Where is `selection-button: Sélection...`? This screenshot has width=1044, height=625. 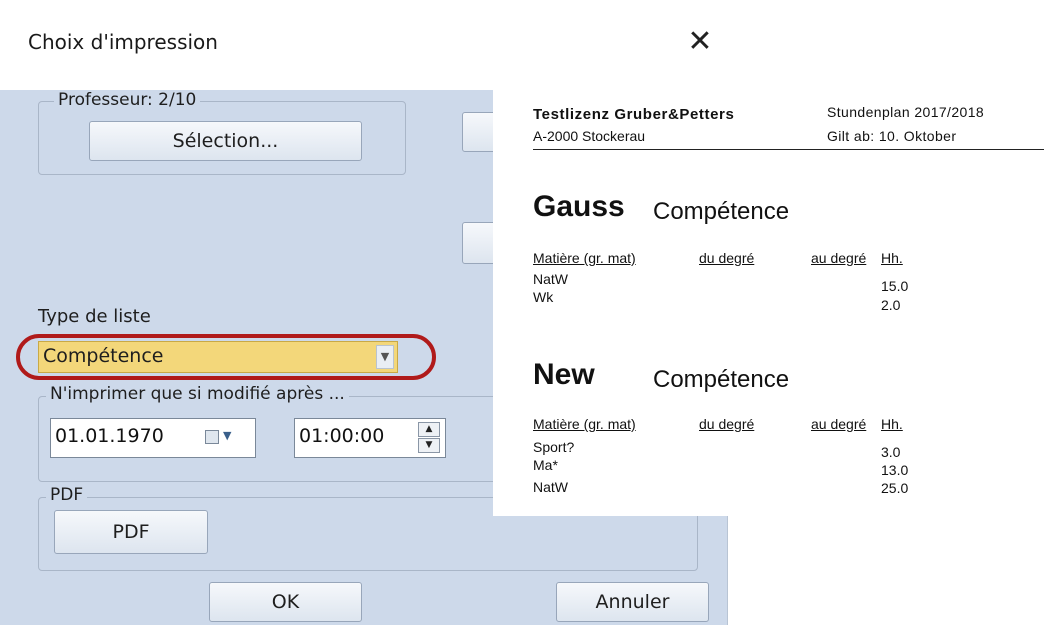
selection-button: Sélection... is located at coordinates (225, 141).